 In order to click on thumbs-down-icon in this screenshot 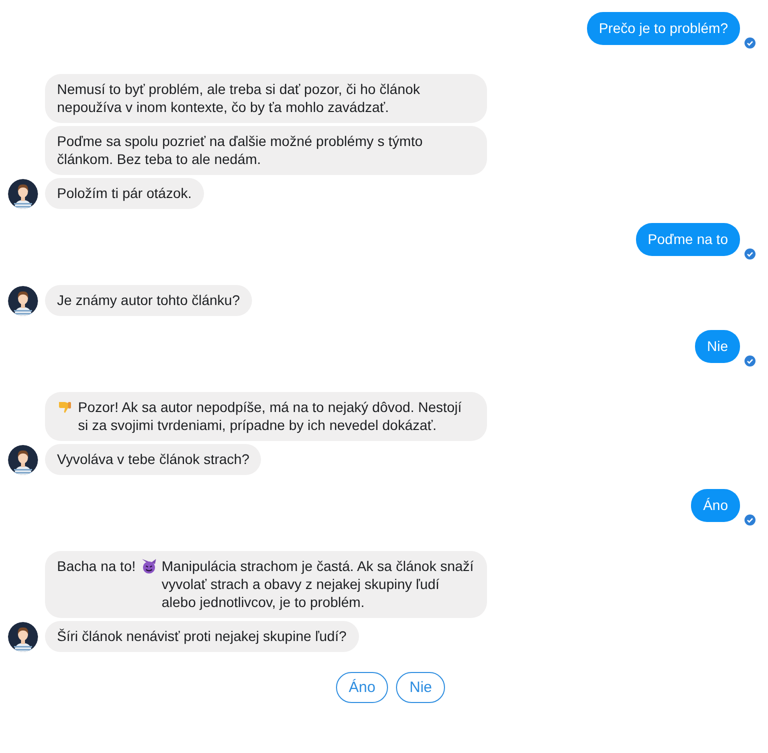, I will do `click(65, 407)`.